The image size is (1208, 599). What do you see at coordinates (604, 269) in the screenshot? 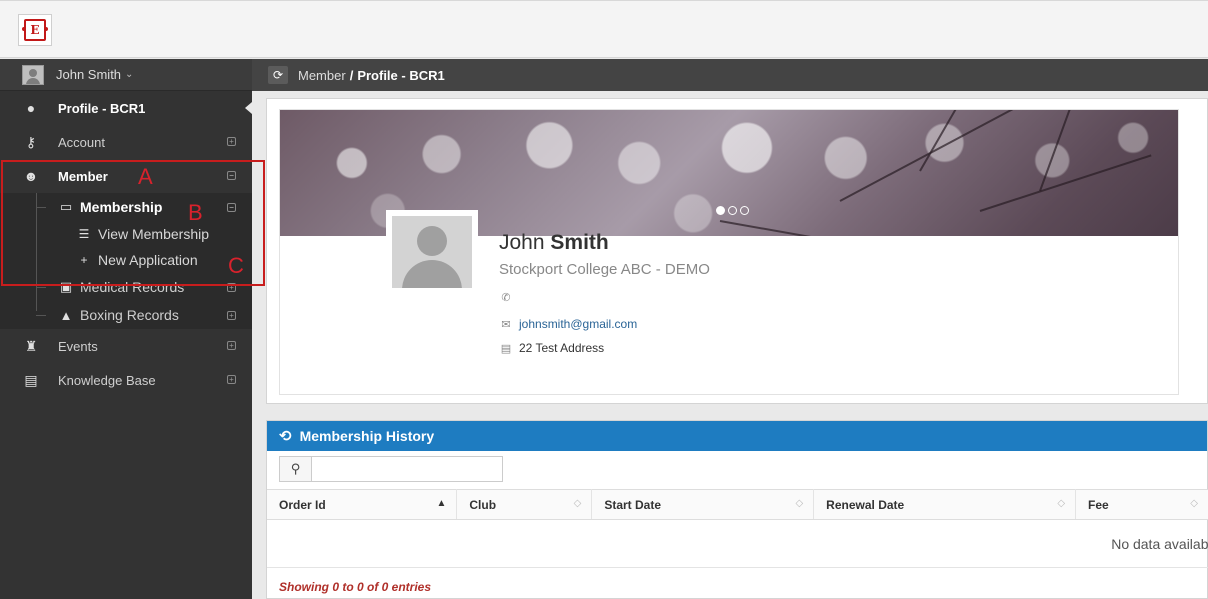
I see `profile-college: Stockport College ABC - DEMO` at bounding box center [604, 269].